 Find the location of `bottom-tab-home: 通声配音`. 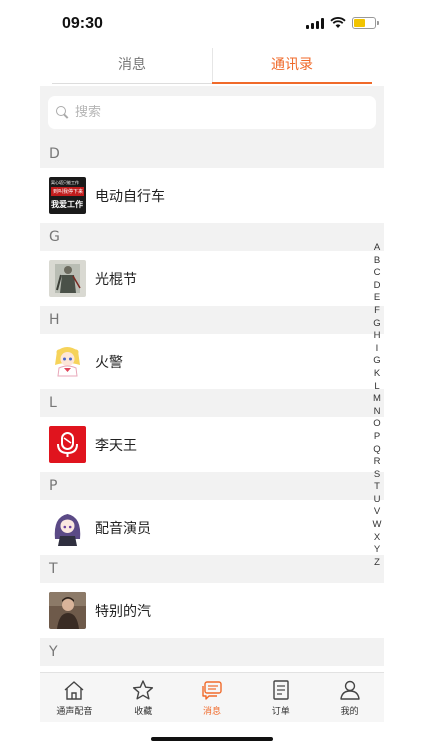

bottom-tab-home: 通声配音 is located at coordinates (74, 697).